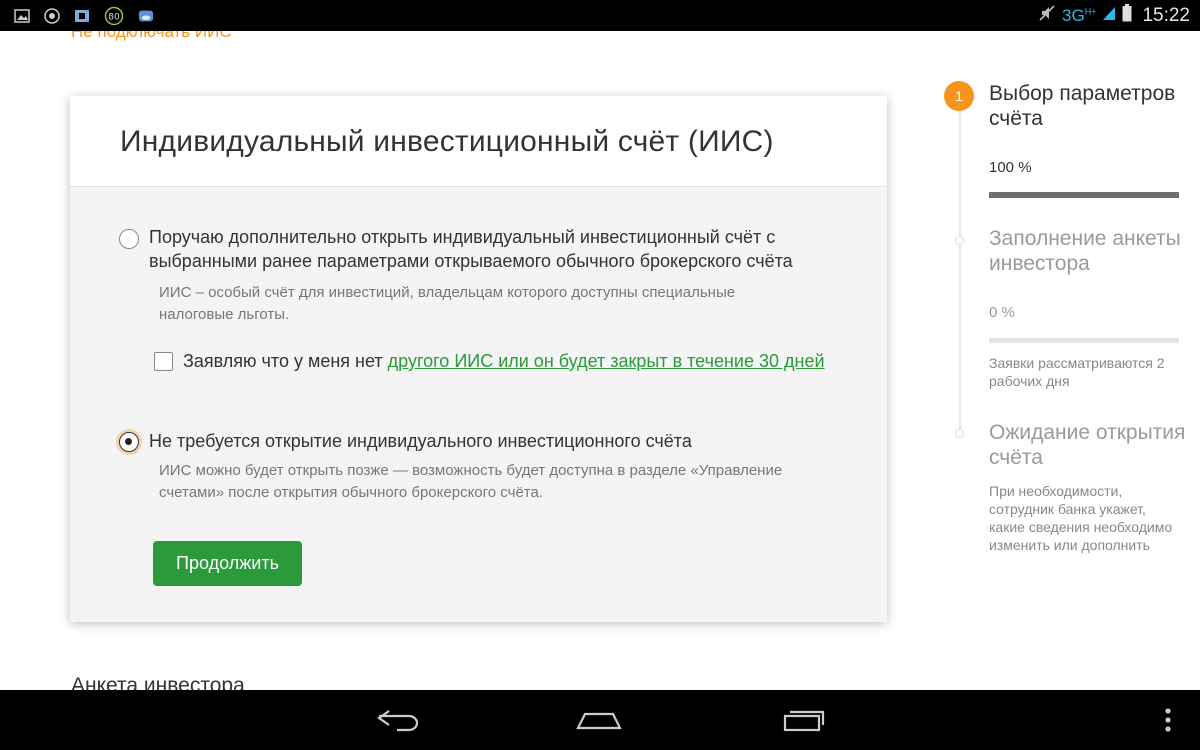 This screenshot has width=1200, height=750. I want to click on navigation-bar, so click(600, 720).